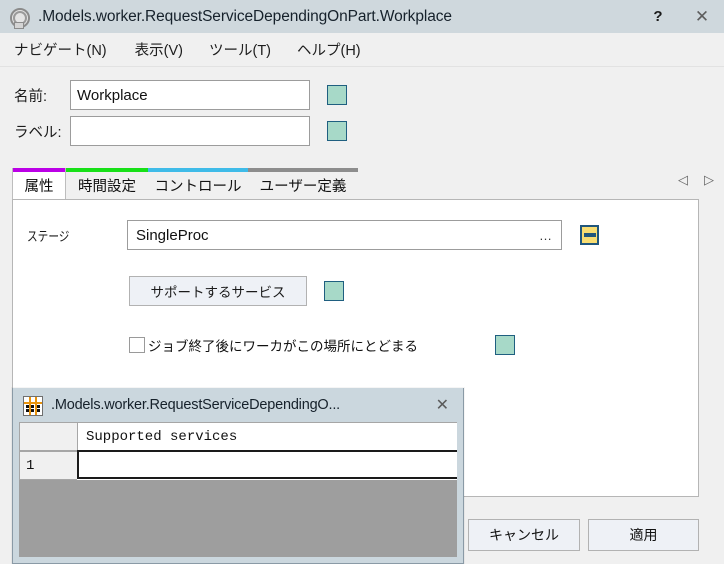 The height and width of the screenshot is (564, 724). What do you see at coordinates (329, 49) in the screenshot?
I see `menu-help: ヘルプ(H)` at bounding box center [329, 49].